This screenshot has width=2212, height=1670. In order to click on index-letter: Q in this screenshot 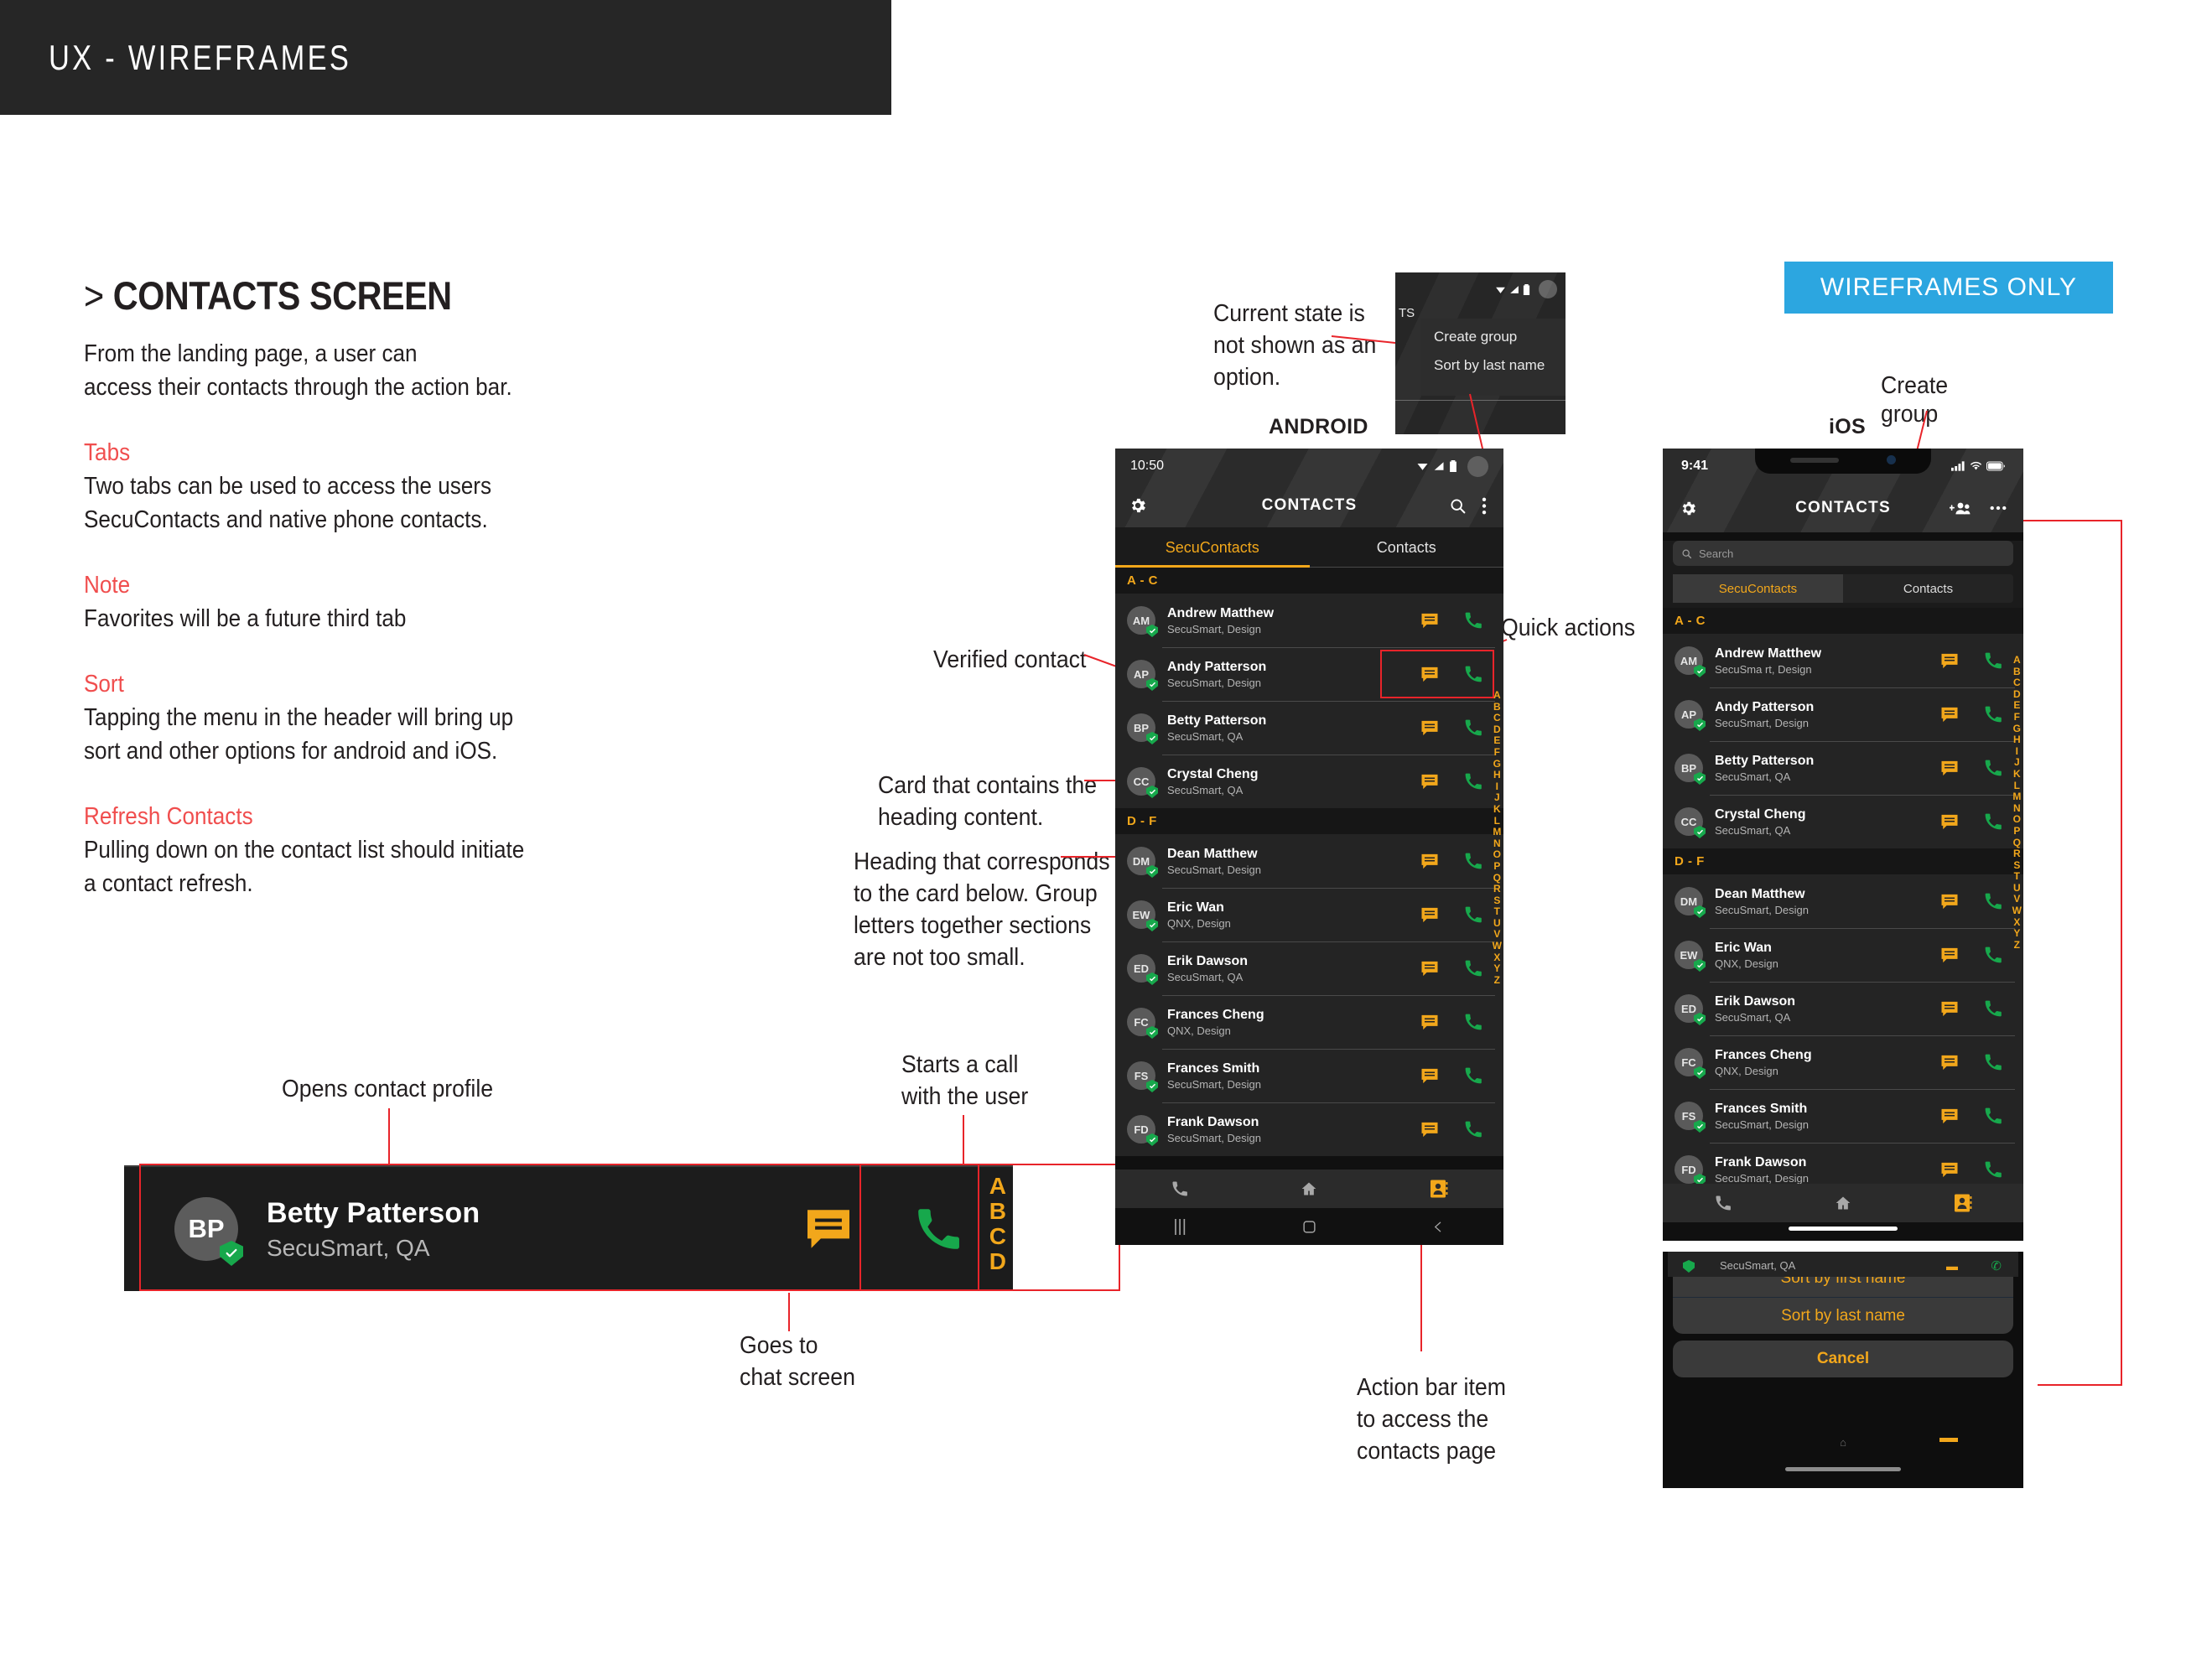, I will do `click(2017, 843)`.